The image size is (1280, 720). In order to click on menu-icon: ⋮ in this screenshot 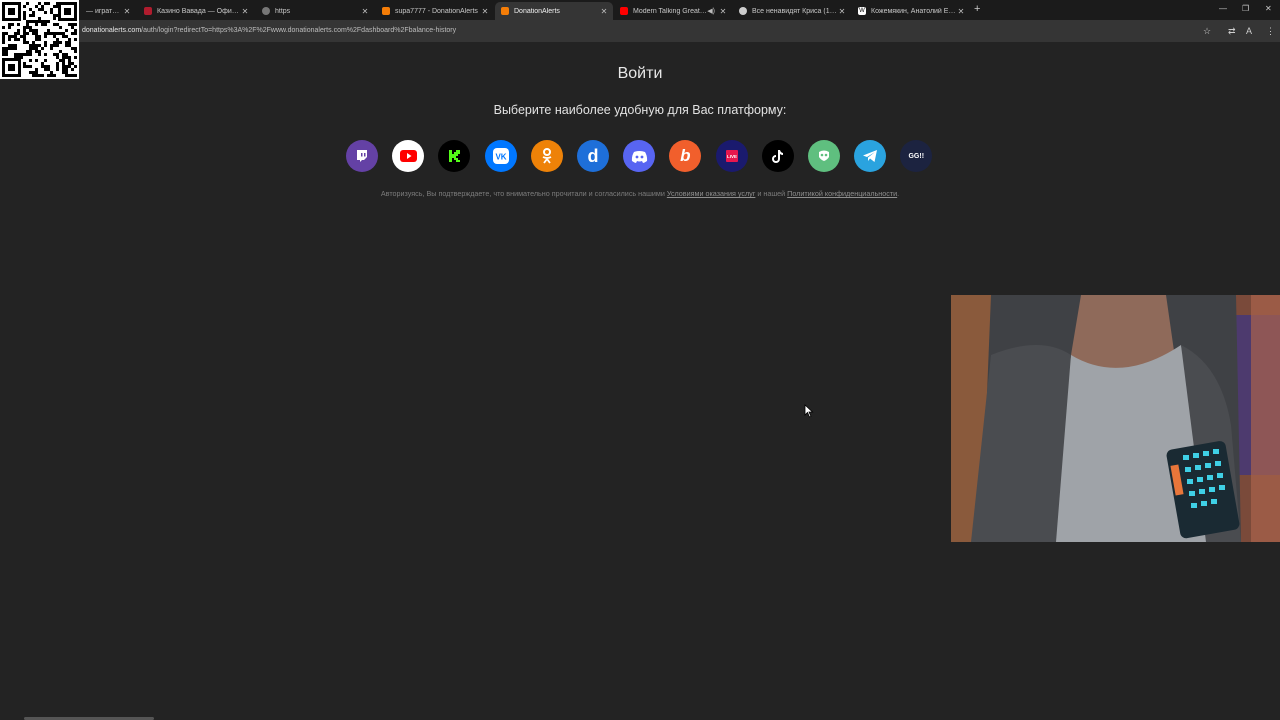, I will do `click(1270, 31)`.